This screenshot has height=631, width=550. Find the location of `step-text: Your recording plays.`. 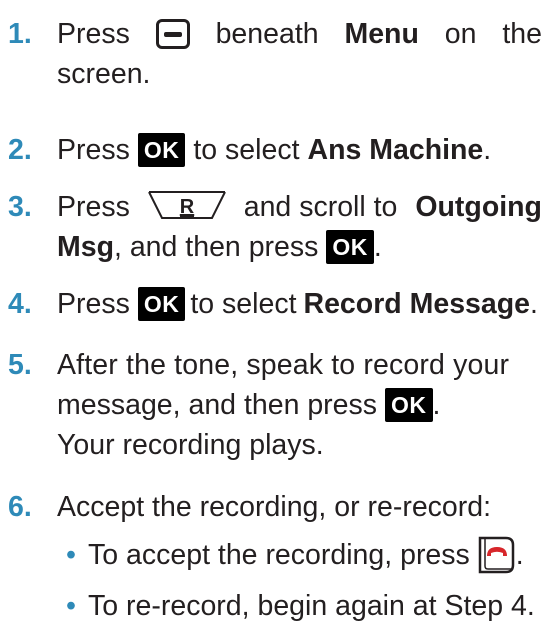

step-text: Your recording plays. is located at coordinates (190, 445).